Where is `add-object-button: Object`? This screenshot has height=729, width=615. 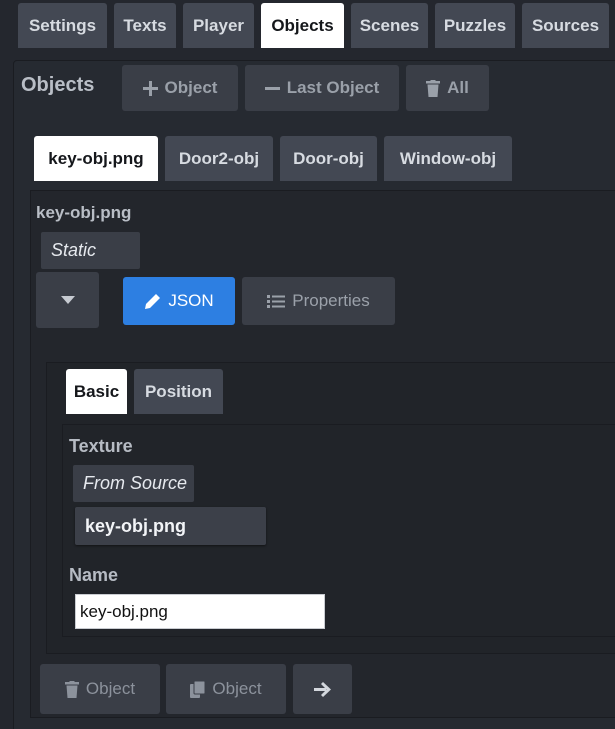
add-object-button: Object is located at coordinates (180, 88).